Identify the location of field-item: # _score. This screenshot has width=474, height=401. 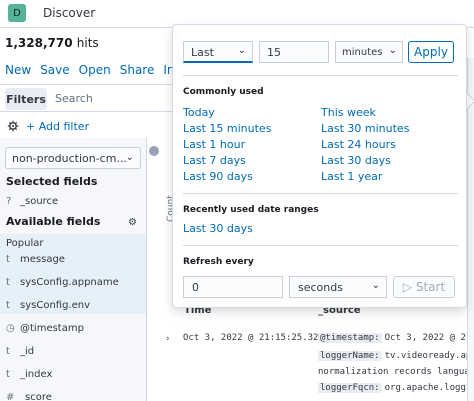
(76, 395).